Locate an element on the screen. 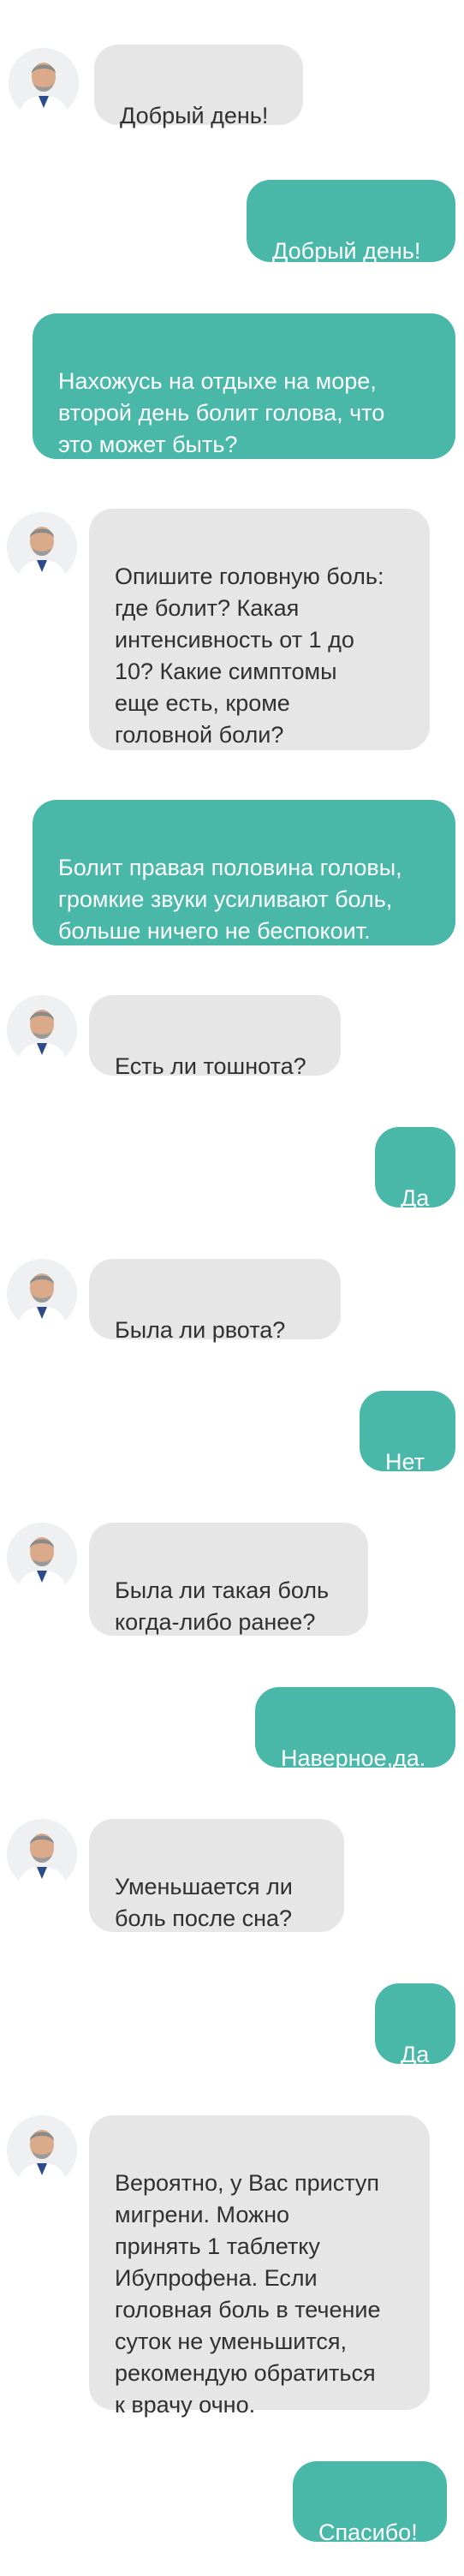 The width and height of the screenshot is (464, 2576). message-text: Уменьшается ли боль после сна? is located at coordinates (204, 1902).